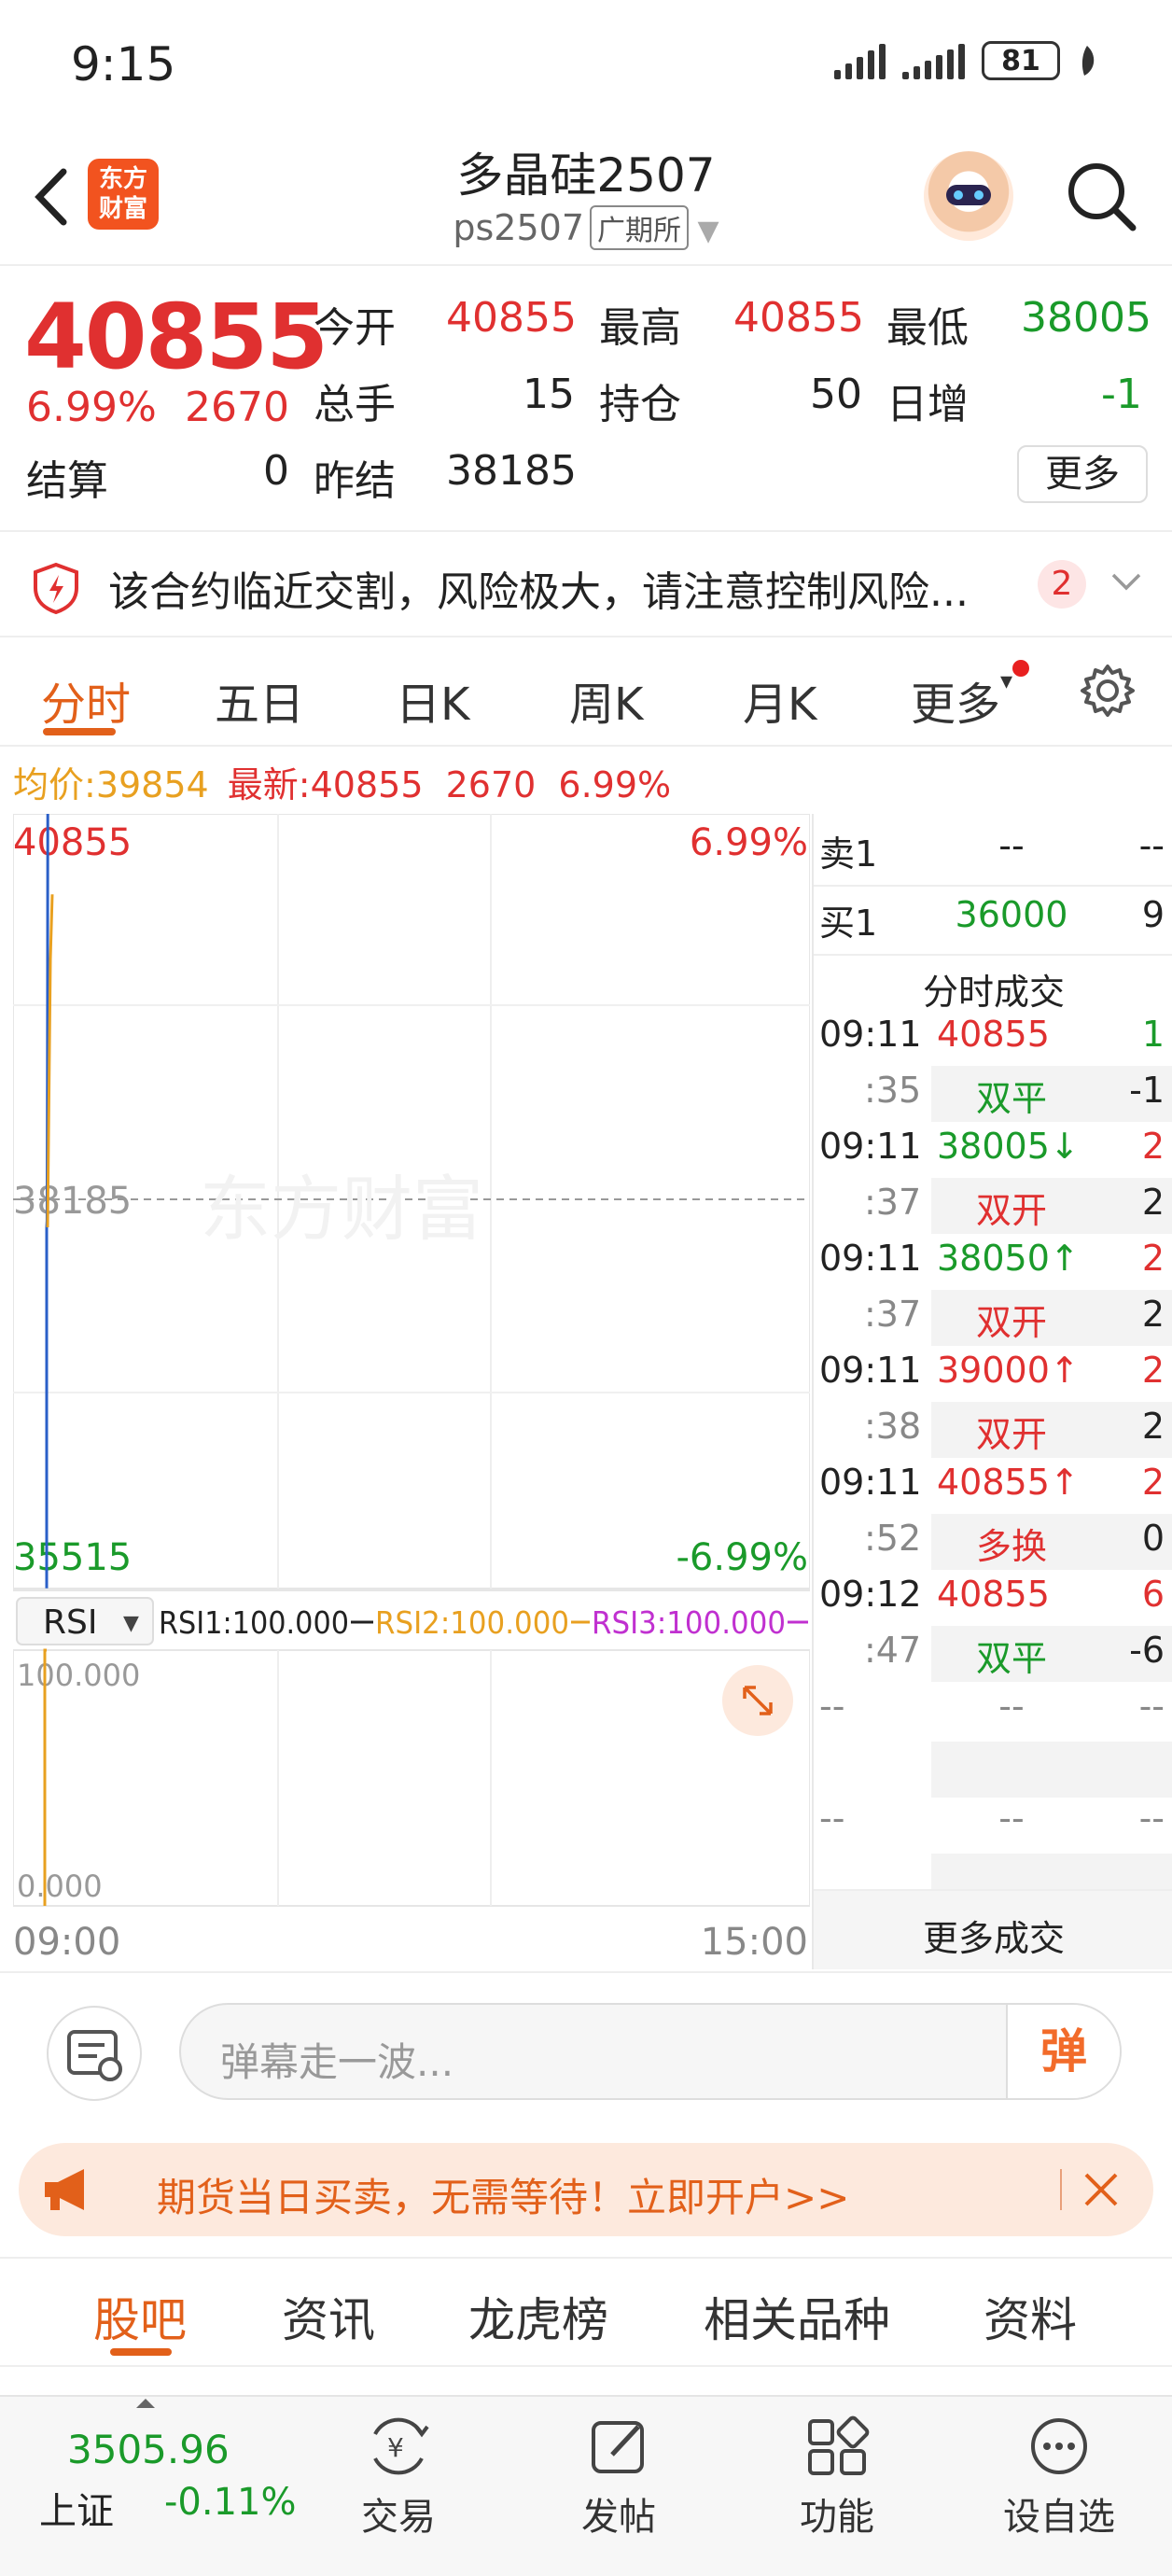  I want to click on notification-dot, so click(1020, 668).